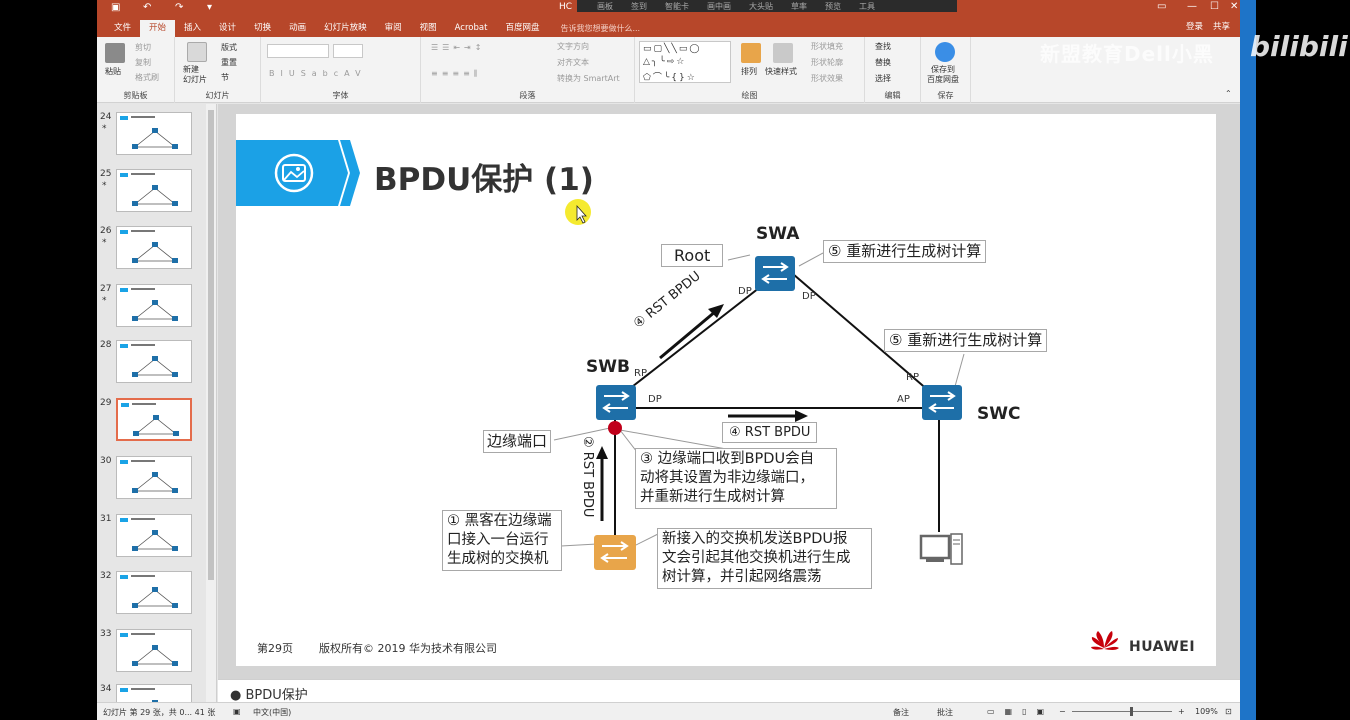 Image resolution: width=1350 pixels, height=720 pixels. Describe the element at coordinates (152, 135) in the screenshot. I see `slide-thumbnail: 24 *` at that location.